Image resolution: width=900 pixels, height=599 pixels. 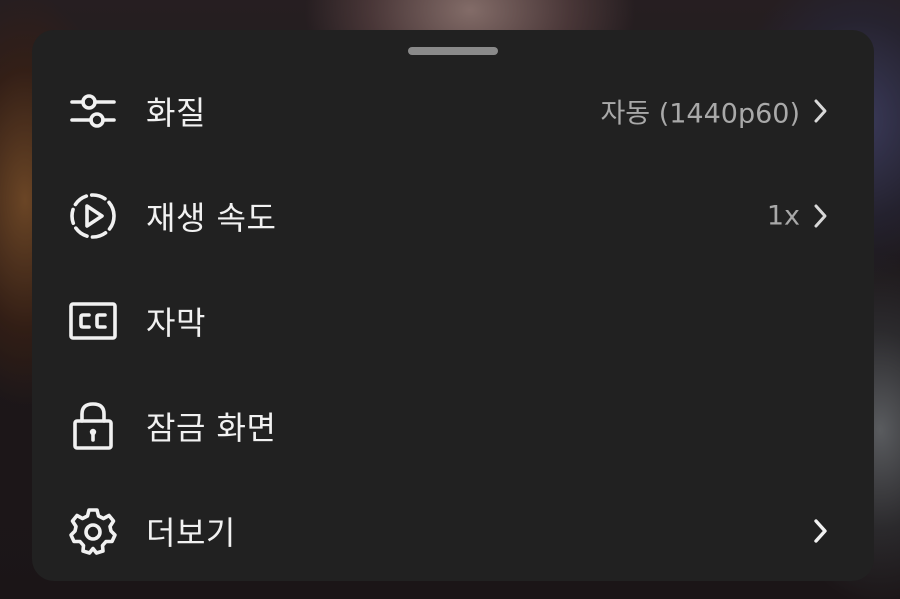 I want to click on lock-icon, so click(x=93, y=426).